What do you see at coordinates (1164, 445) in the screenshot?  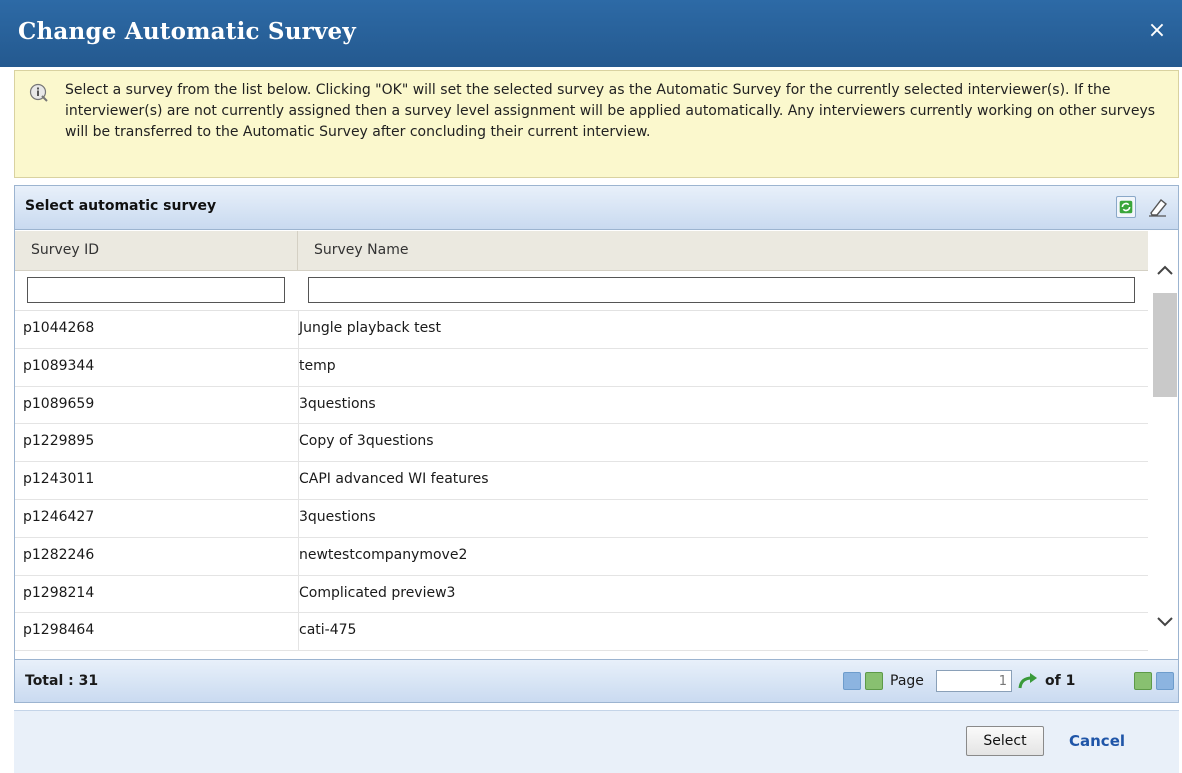 I see `vertical-scrollbar` at bounding box center [1164, 445].